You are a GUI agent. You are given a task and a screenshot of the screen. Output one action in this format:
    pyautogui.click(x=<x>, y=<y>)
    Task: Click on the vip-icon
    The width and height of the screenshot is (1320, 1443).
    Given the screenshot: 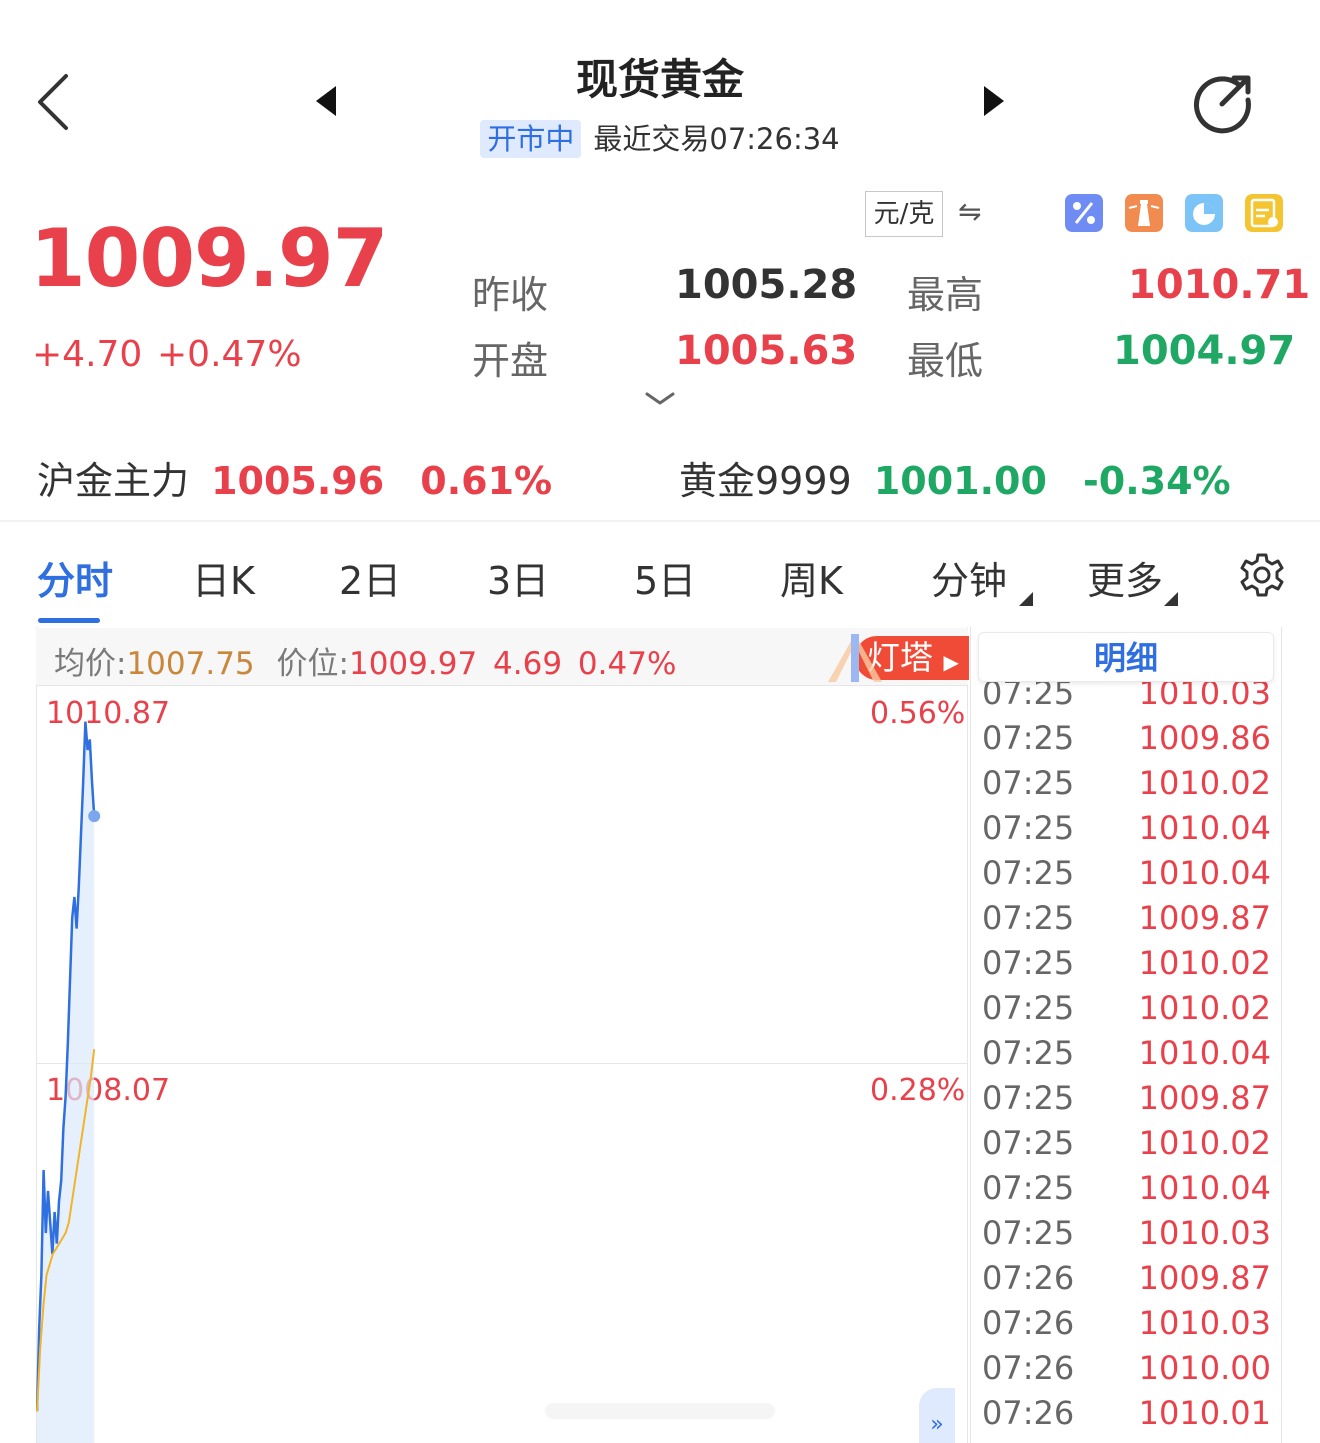 What is the action you would take?
    pyautogui.click(x=1264, y=213)
    